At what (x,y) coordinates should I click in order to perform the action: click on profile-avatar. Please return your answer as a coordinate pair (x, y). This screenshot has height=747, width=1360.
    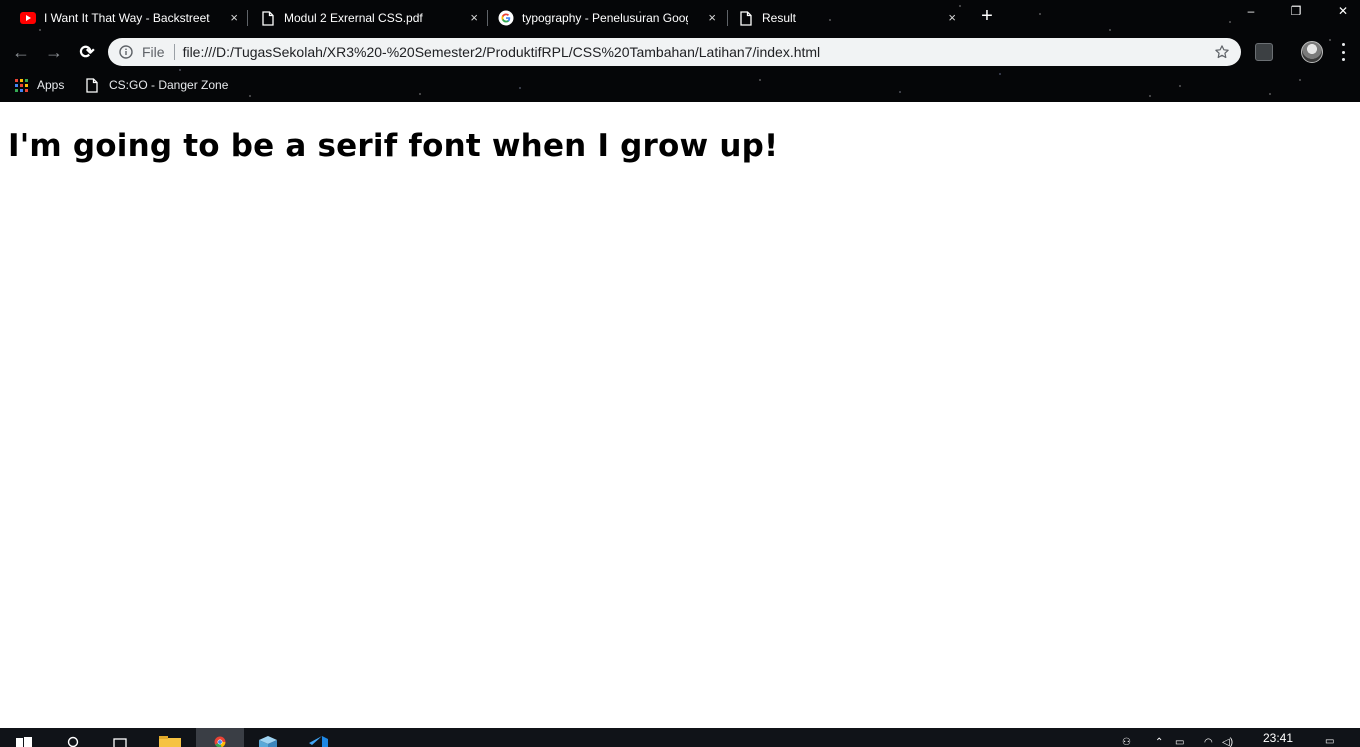
    Looking at the image, I should click on (1312, 52).